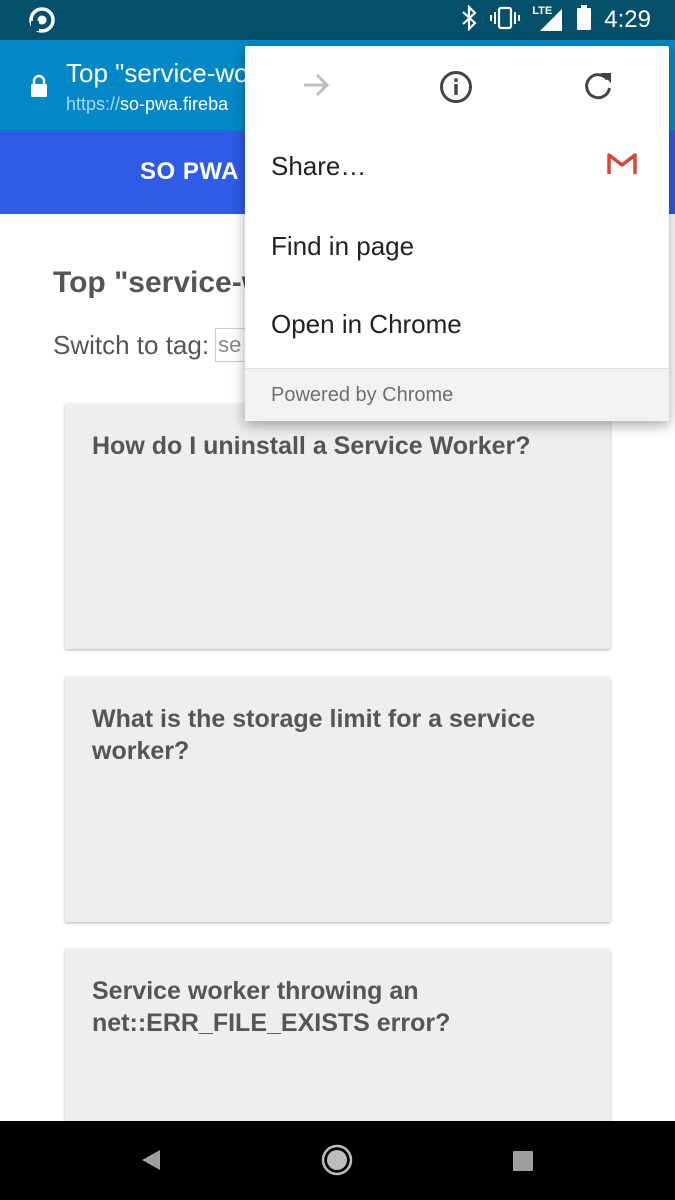  What do you see at coordinates (523, 1163) in the screenshot?
I see `recents-icon` at bounding box center [523, 1163].